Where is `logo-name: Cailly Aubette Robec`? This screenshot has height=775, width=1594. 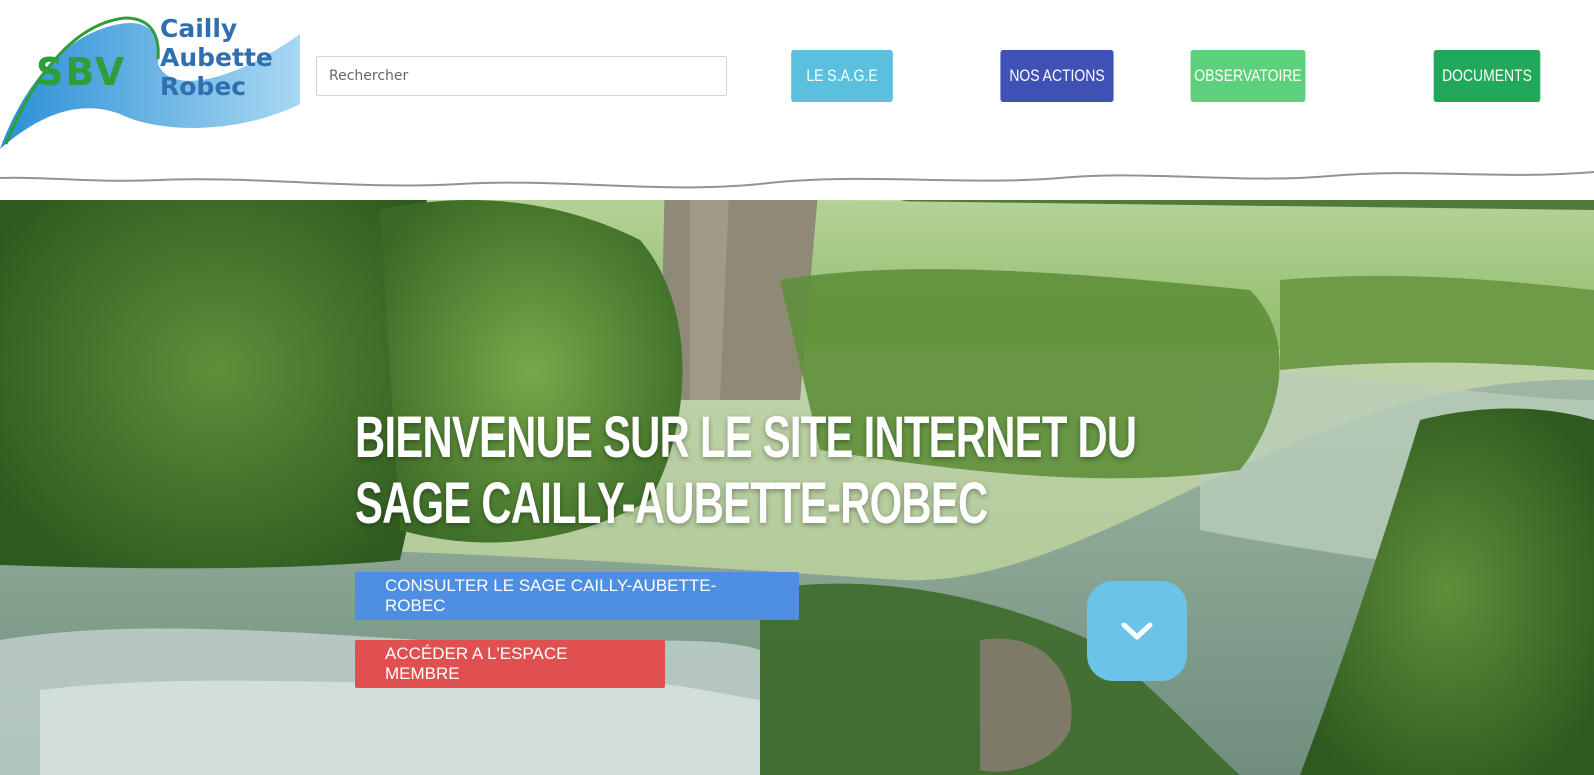 logo-name: Cailly Aubette Robec is located at coordinates (216, 57).